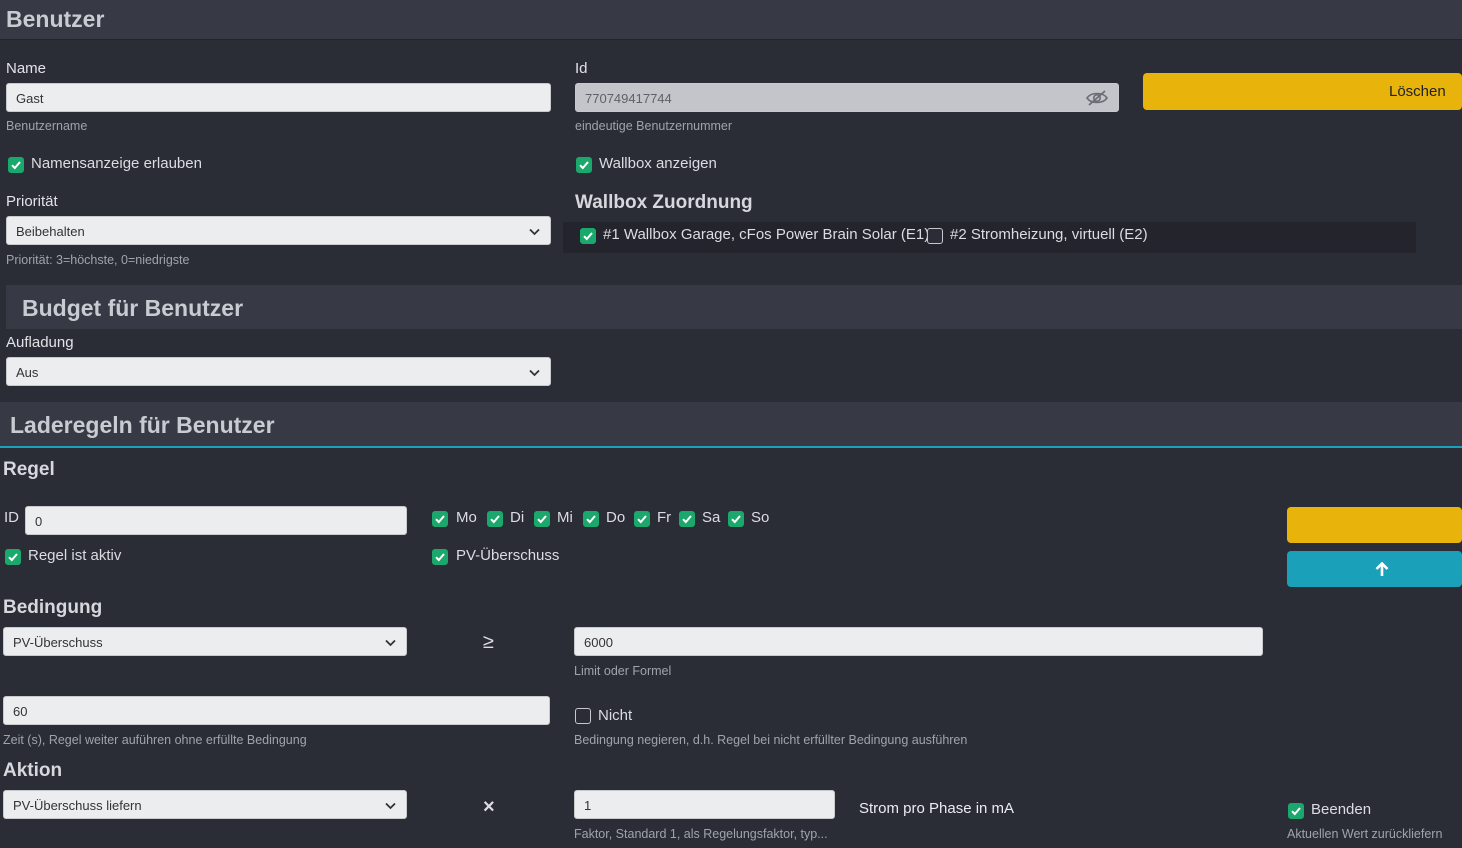  What do you see at coordinates (53, 607) in the screenshot?
I see `condition-title: Bedingung` at bounding box center [53, 607].